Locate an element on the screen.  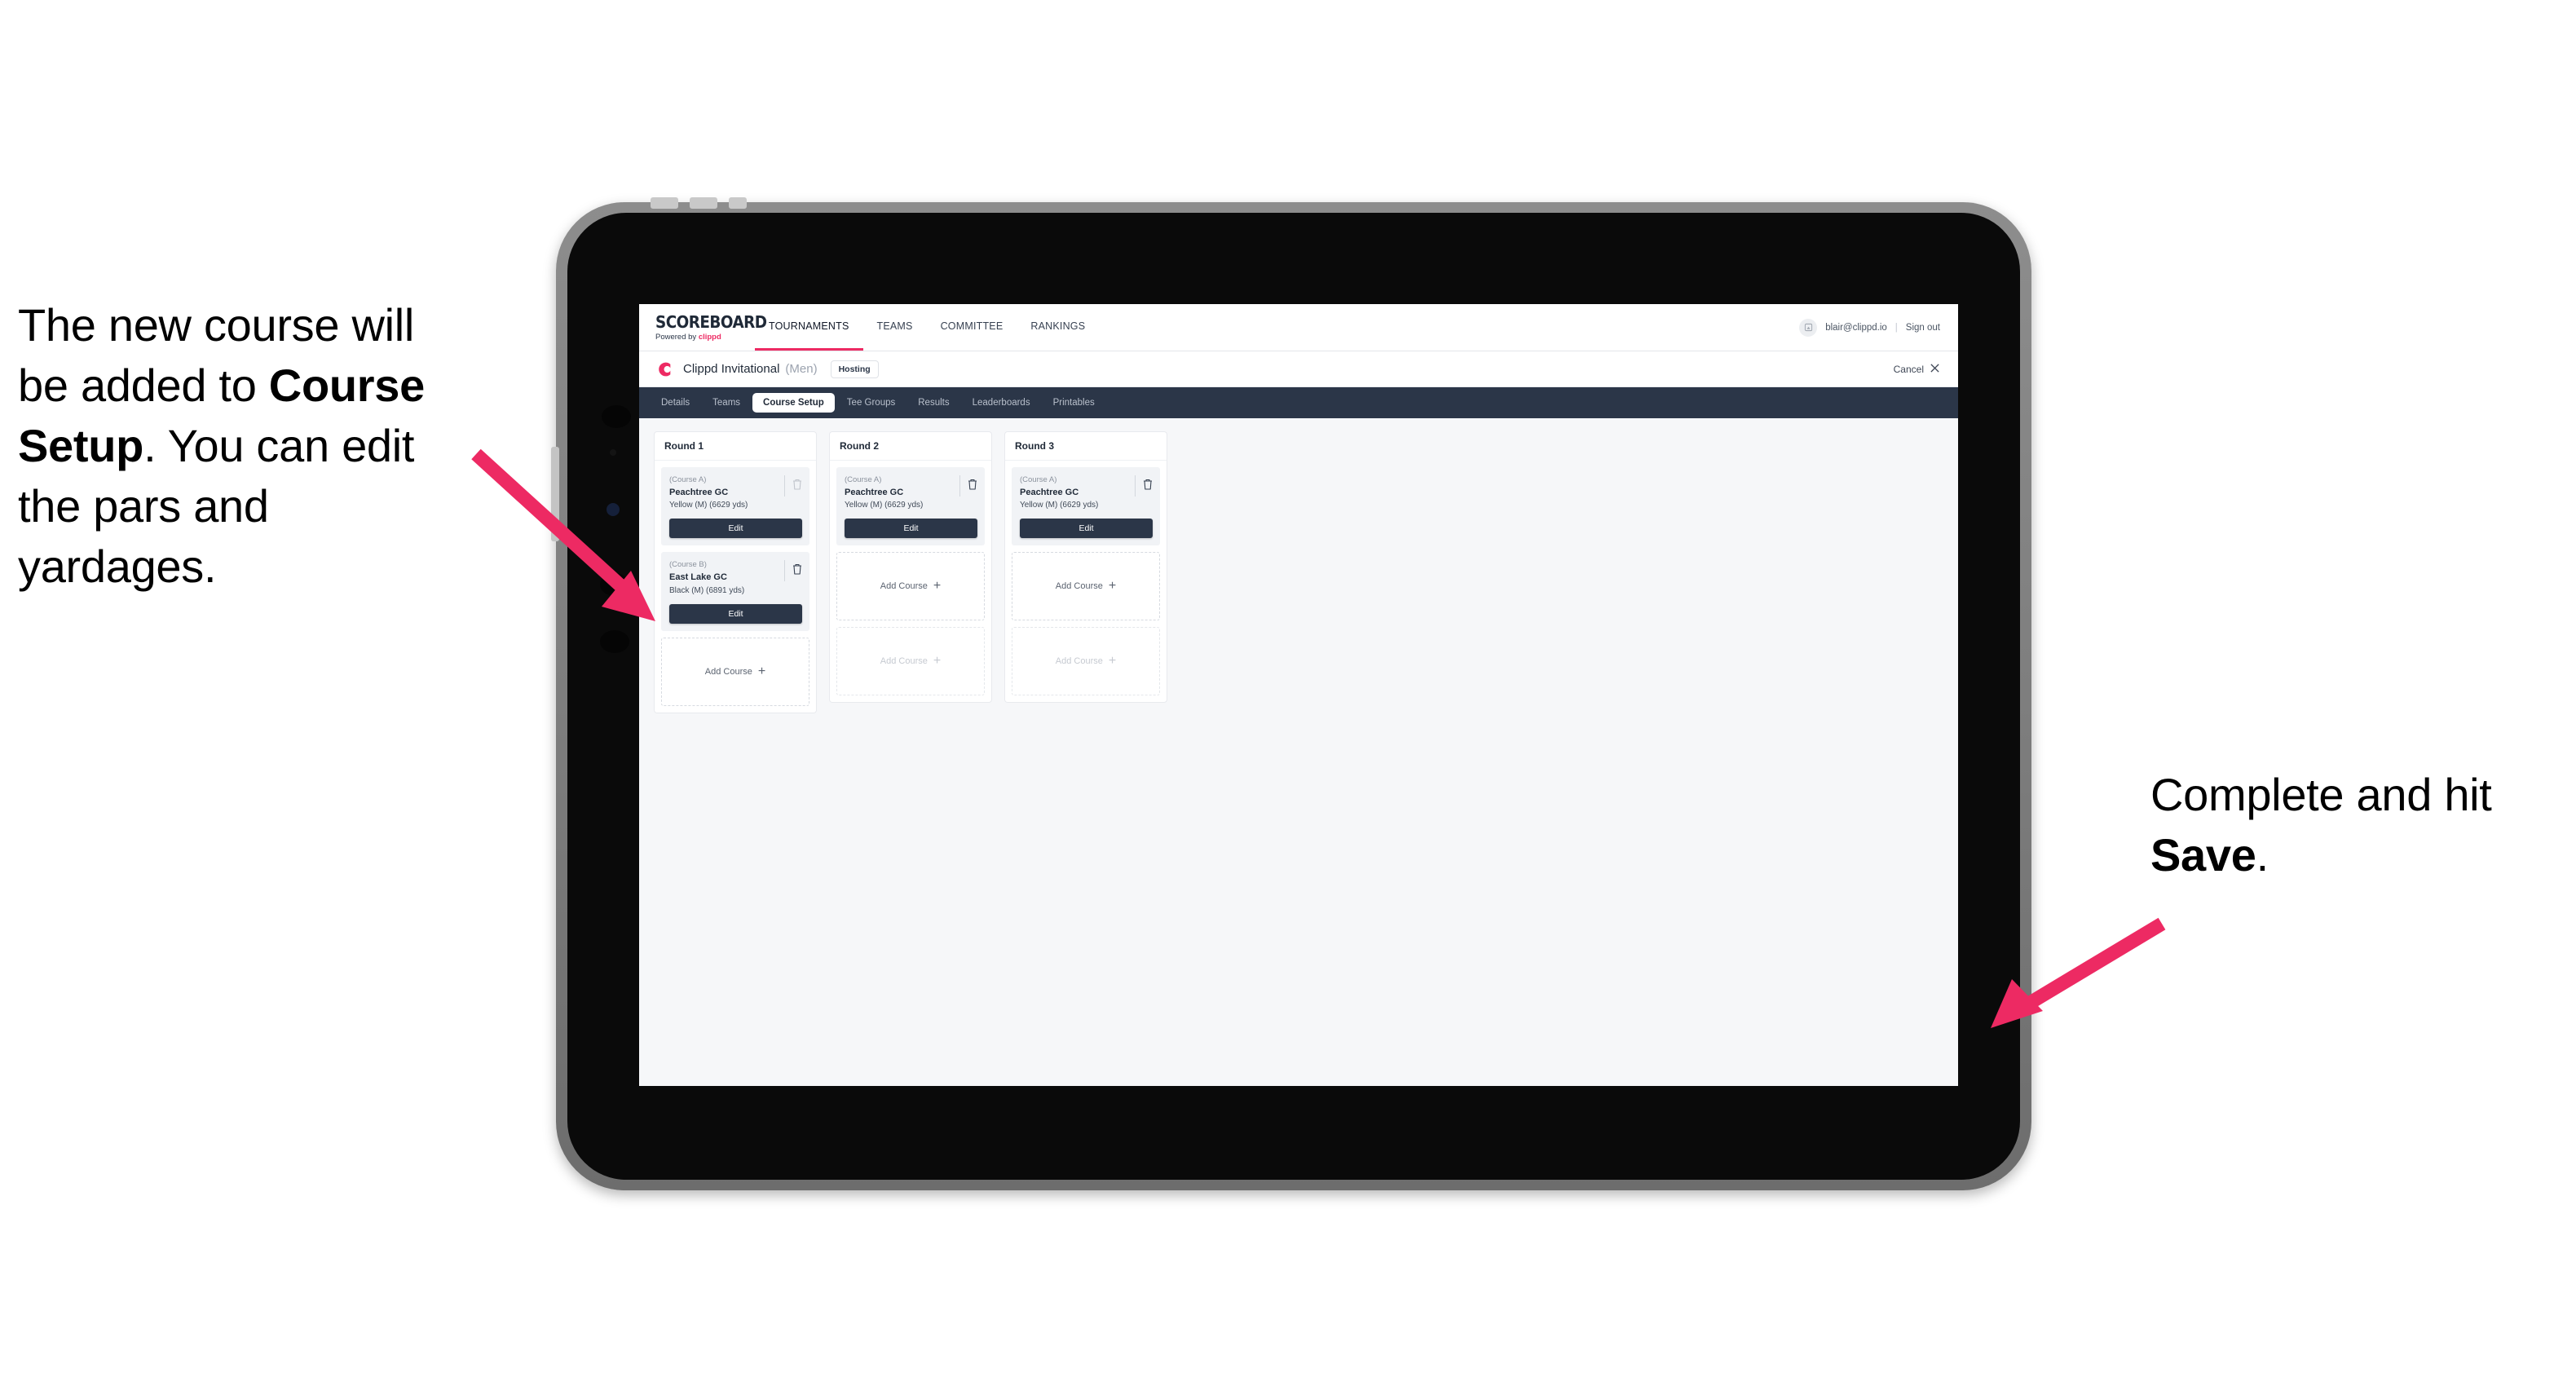
top-nav-right-cluster: blair@clippd.io | Sign out is located at coordinates (1878, 327).